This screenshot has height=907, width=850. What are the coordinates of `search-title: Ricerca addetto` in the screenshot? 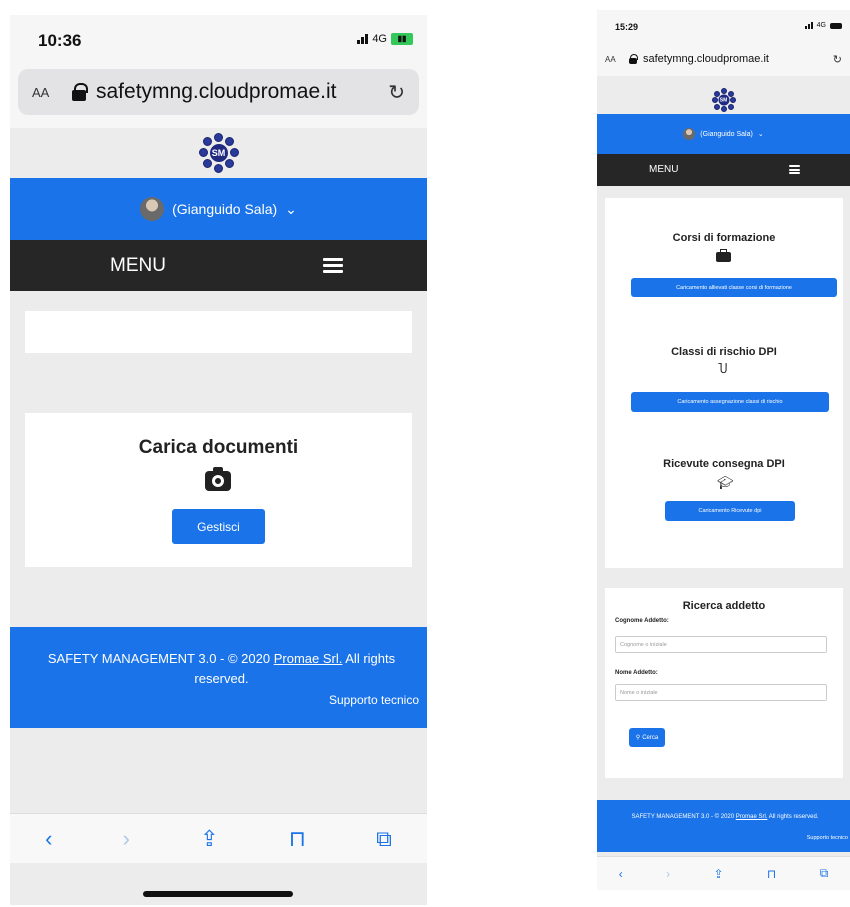 It's located at (724, 606).